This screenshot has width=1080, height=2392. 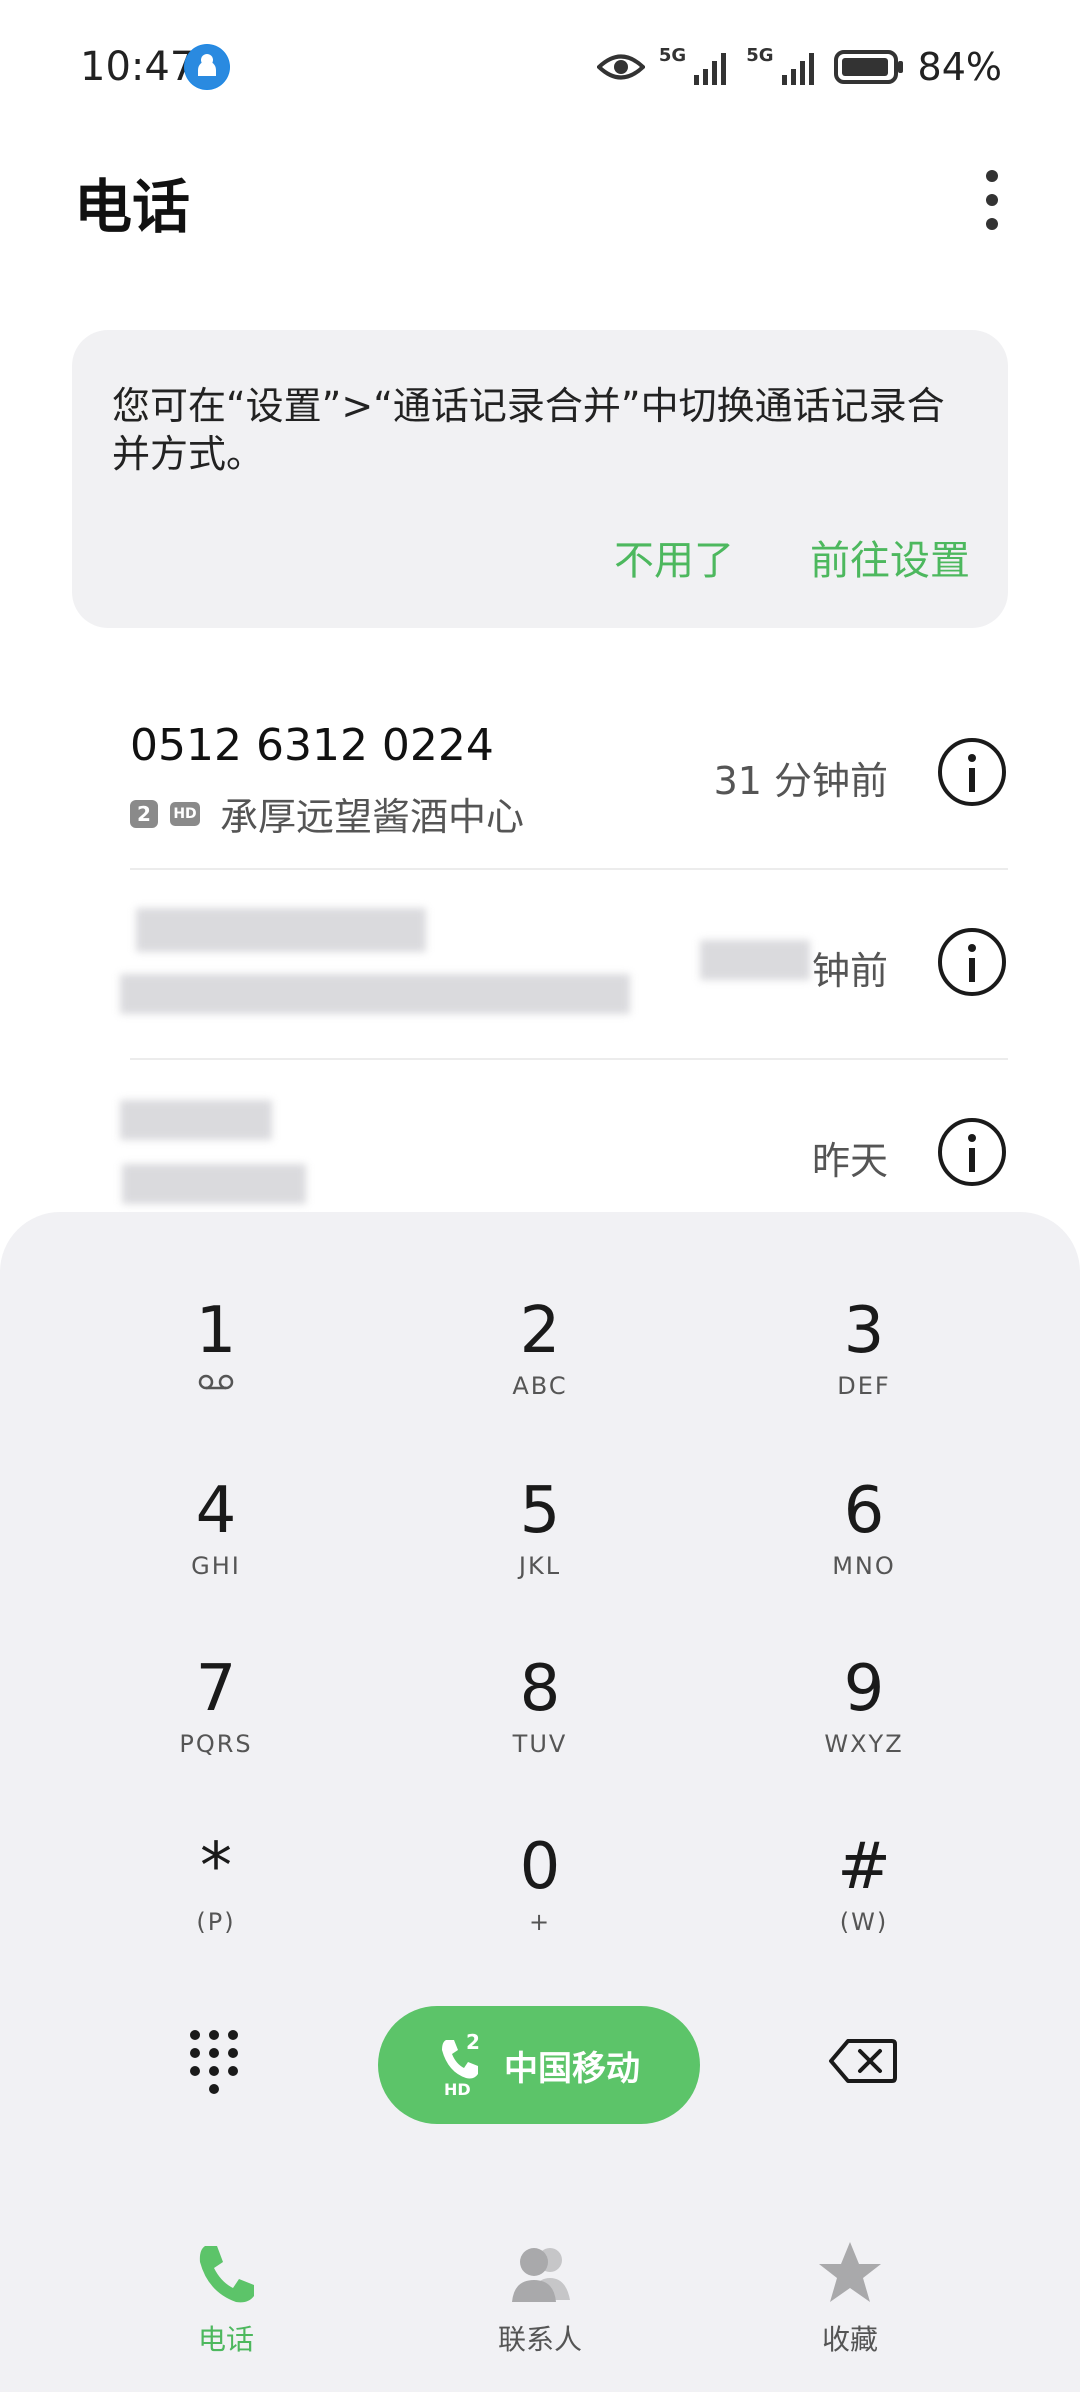 What do you see at coordinates (216, 1566) in the screenshot?
I see `key-letters: GHI` at bounding box center [216, 1566].